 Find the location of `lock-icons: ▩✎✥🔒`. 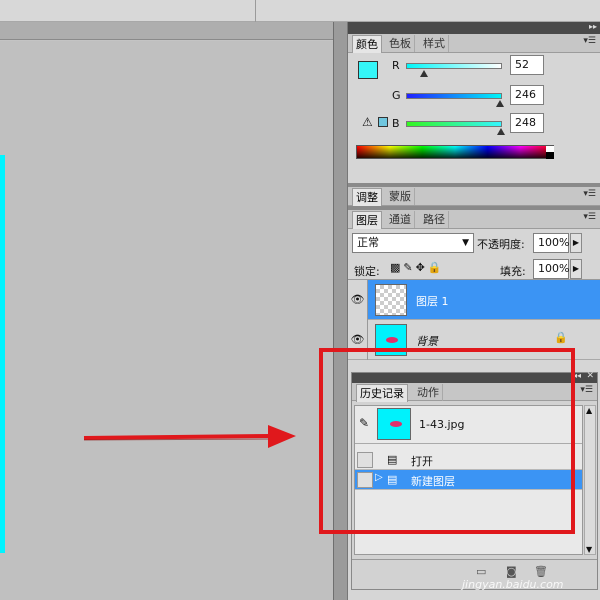

lock-icons: ▩✎✥🔒 is located at coordinates (417, 267).